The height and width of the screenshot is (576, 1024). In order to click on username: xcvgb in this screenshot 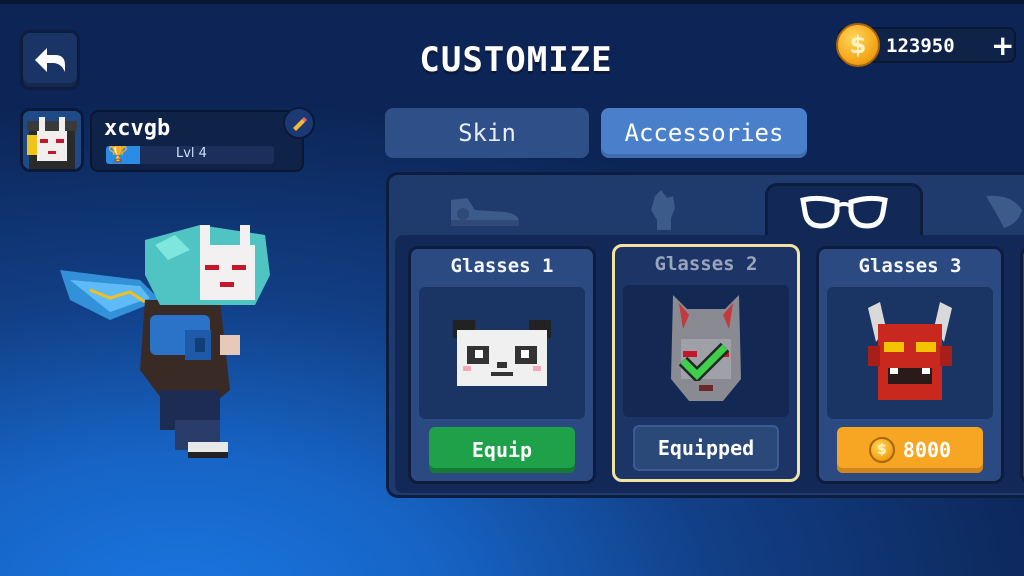, I will do `click(137, 128)`.